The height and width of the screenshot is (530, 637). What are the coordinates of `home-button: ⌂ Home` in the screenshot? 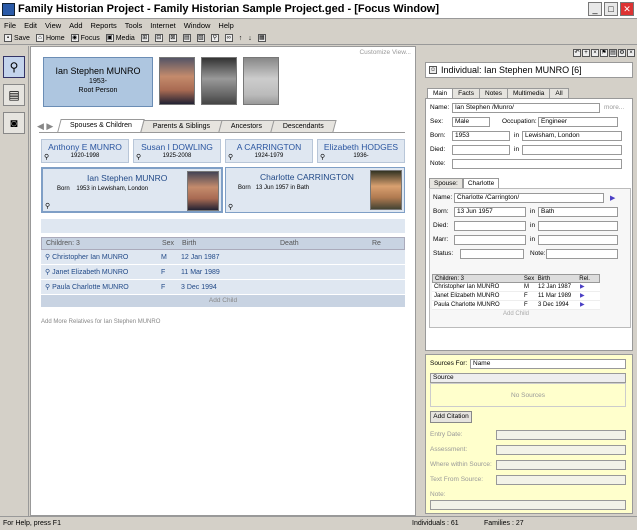 It's located at (50, 38).